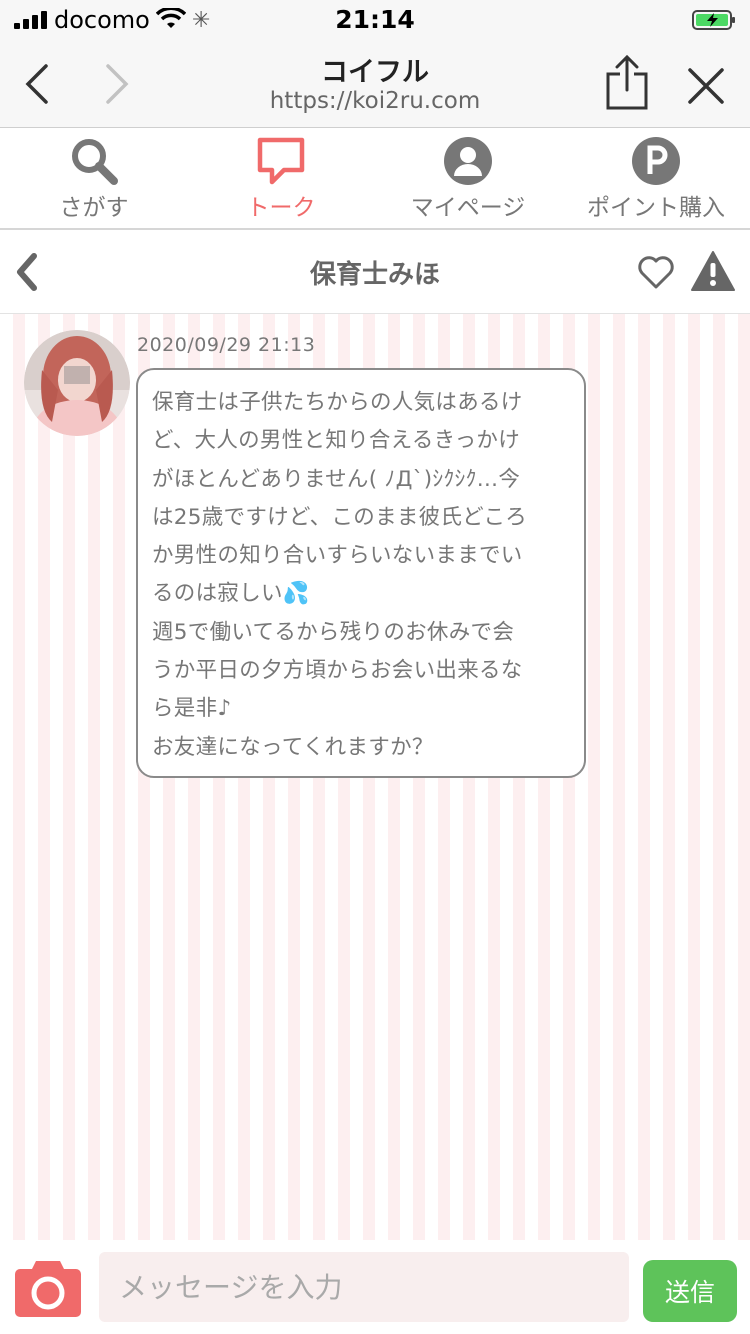 The width and height of the screenshot is (750, 1334). What do you see at coordinates (656, 208) in the screenshot?
I see `tab-buy-points-label: ポイント購入` at bounding box center [656, 208].